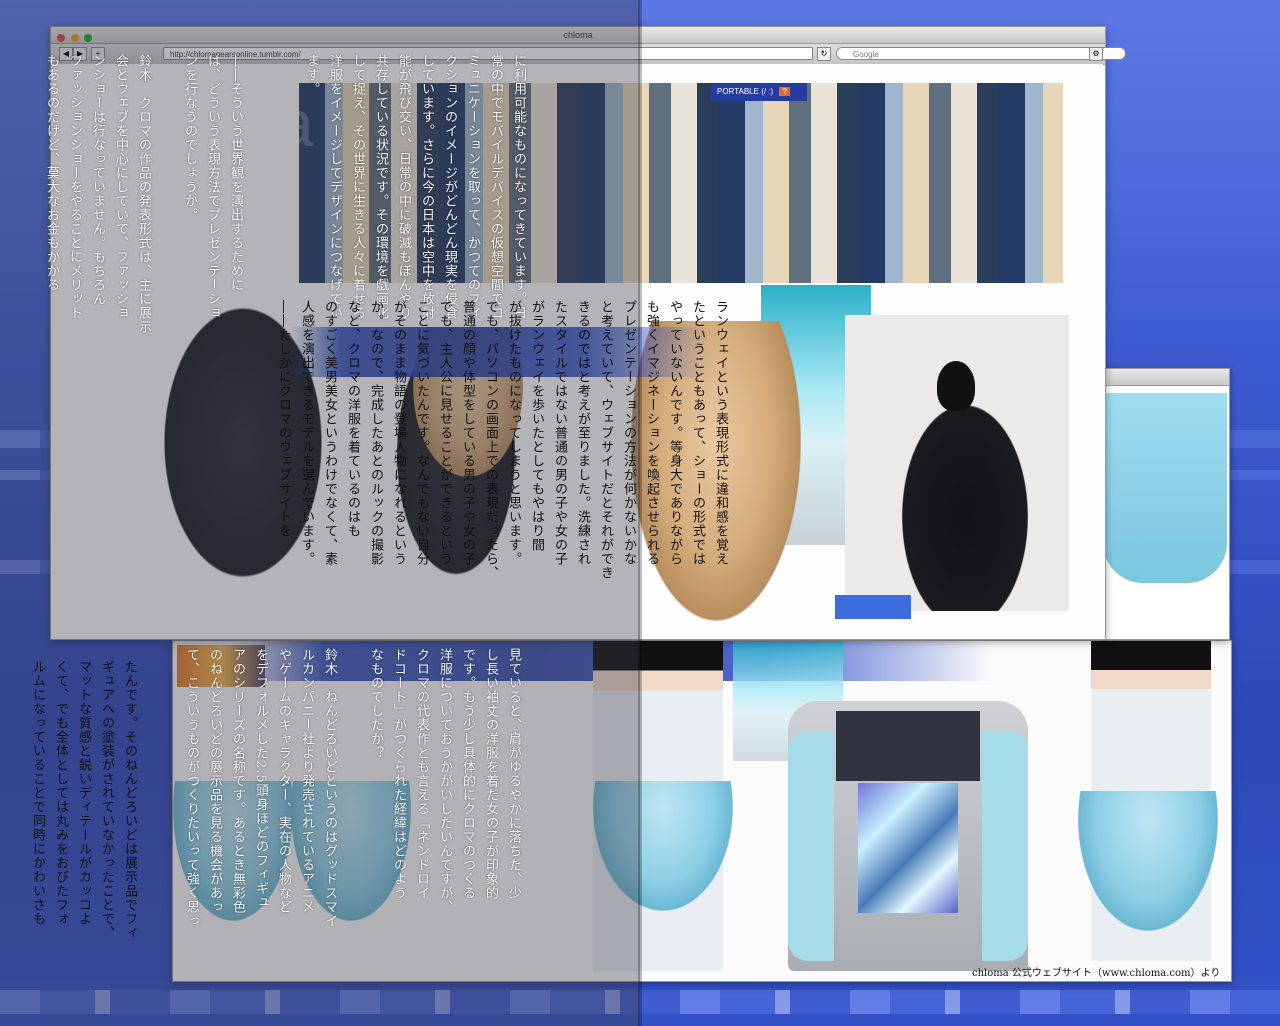  I want to click on text-line: 普通の顔や体型をしている男の子や女の子, so click(467, 433).